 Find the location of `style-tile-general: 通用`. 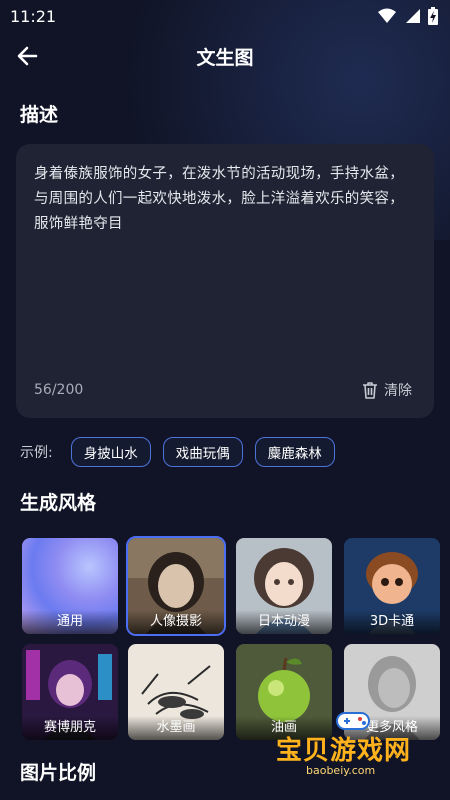

style-tile-general: 通用 is located at coordinates (70, 586).